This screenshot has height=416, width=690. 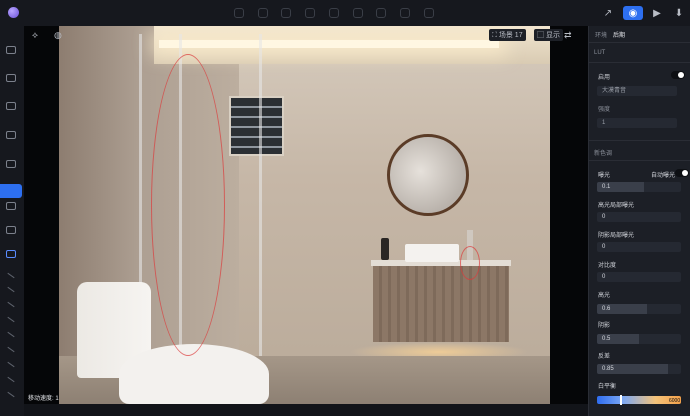 What do you see at coordinates (604, 326) in the screenshot?
I see `shadow-label: 阴影` at bounding box center [604, 326].